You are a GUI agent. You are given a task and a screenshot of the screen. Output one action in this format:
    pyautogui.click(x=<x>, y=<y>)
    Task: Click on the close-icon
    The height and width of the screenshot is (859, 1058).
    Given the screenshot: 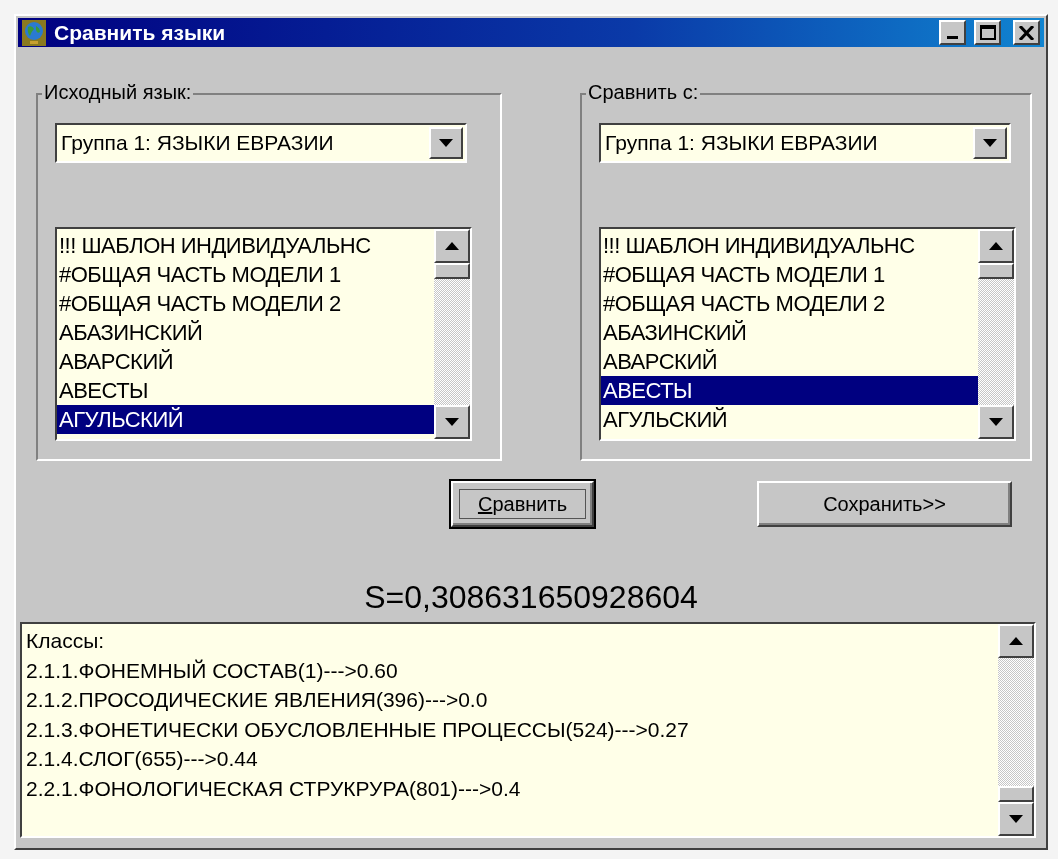 What is the action you would take?
    pyautogui.click(x=1026, y=32)
    